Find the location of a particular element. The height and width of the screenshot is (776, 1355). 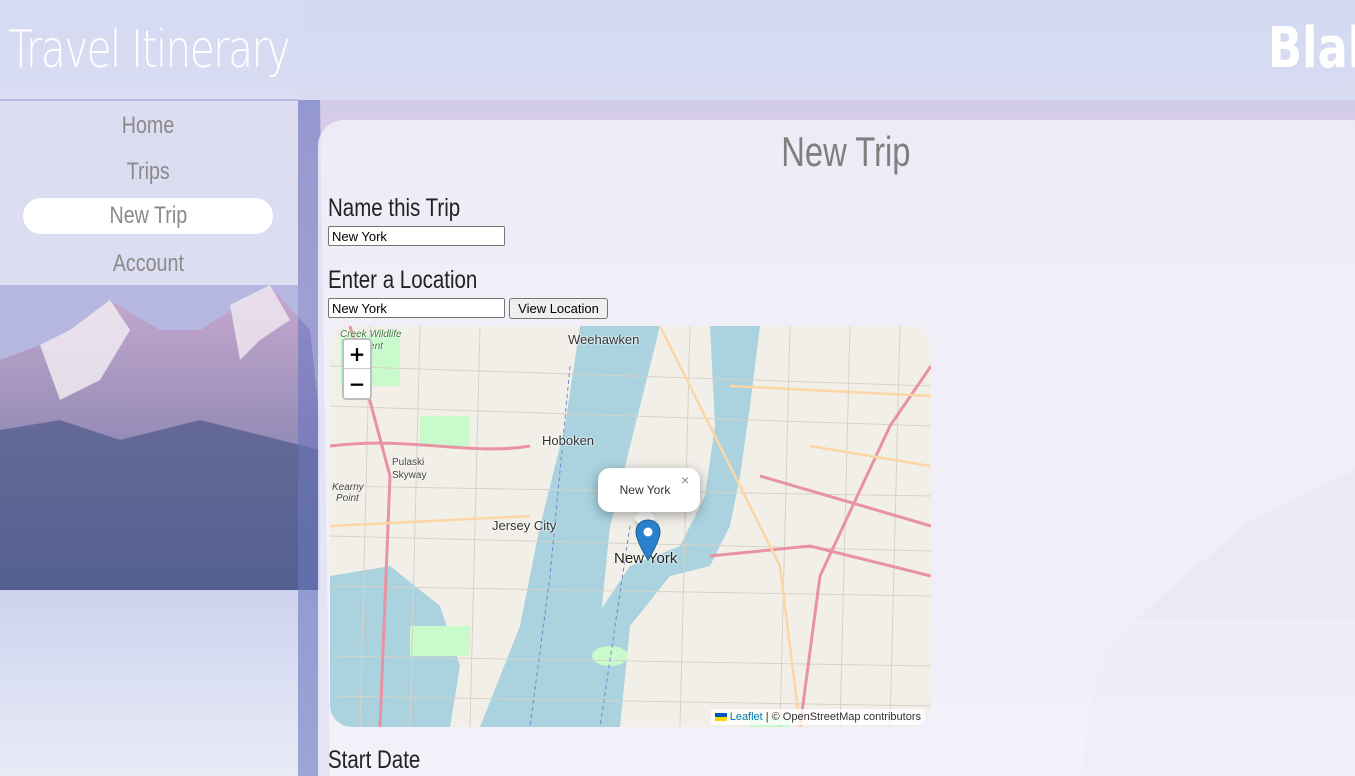

map-label-kearny: Kearny is located at coordinates (348, 487).